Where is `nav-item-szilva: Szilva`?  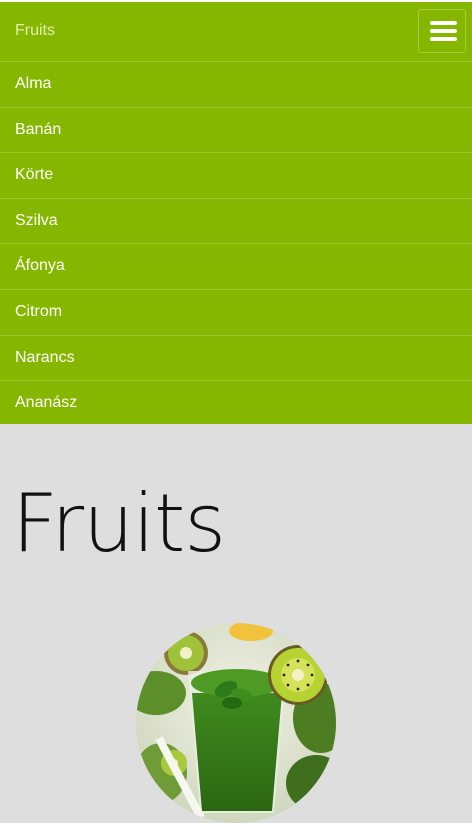 nav-item-szilva: Szilva is located at coordinates (236, 220).